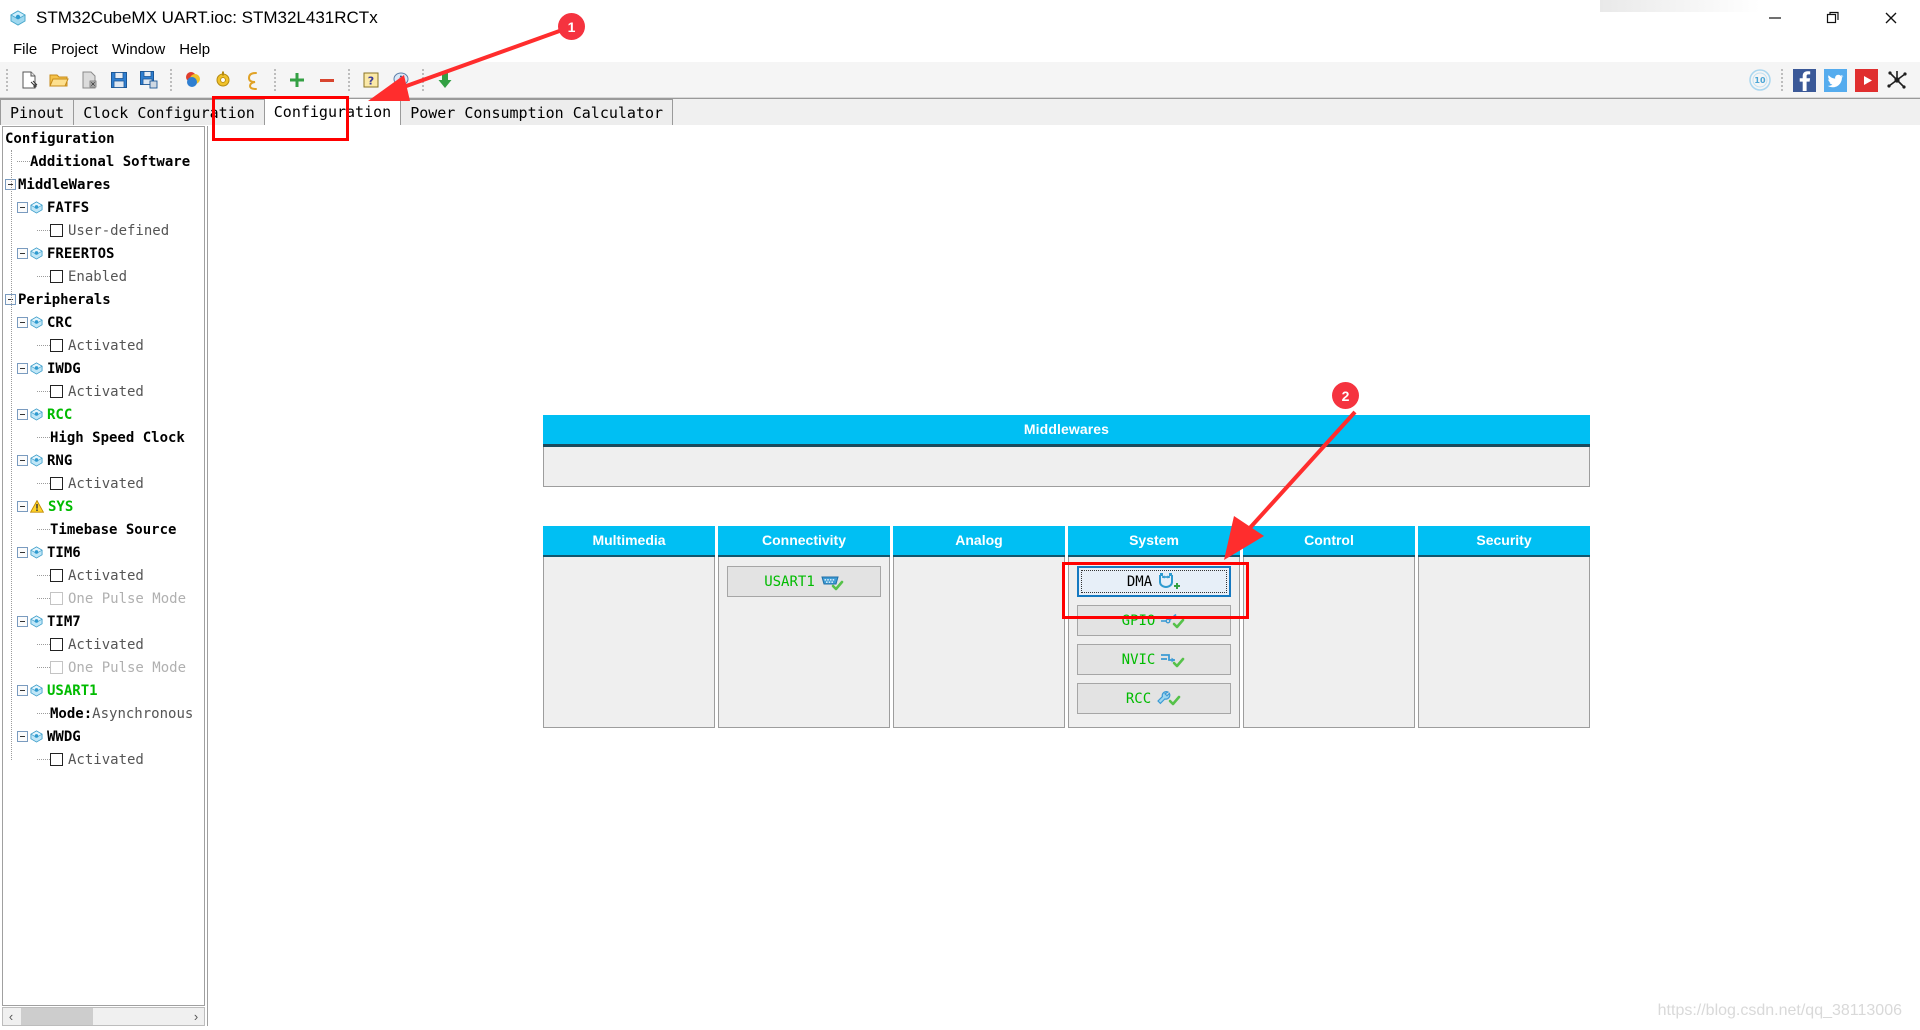  Describe the element at coordinates (1760, 80) in the screenshot. I see `st-badge-10-icon: 10` at that location.